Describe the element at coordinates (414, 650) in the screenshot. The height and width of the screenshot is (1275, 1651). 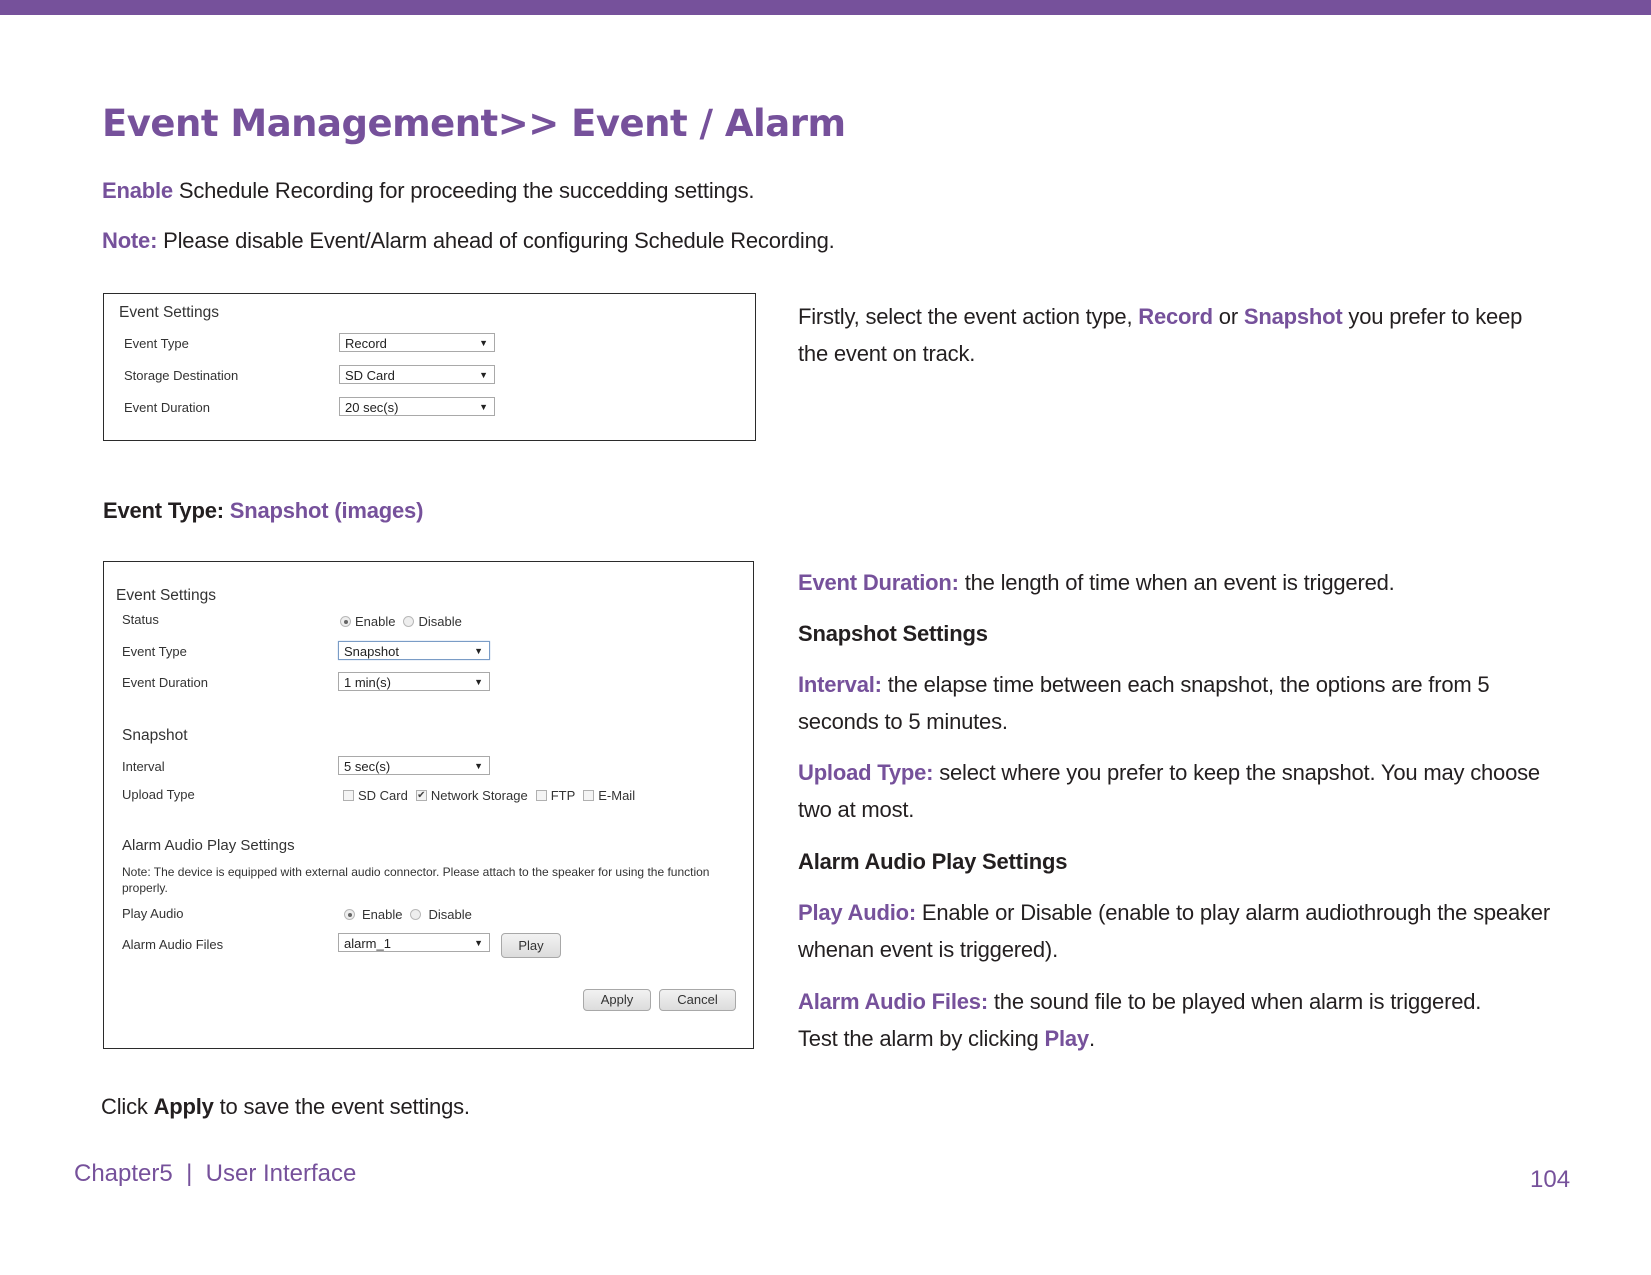
I see `event-type-select: Snapshot ▼` at that location.